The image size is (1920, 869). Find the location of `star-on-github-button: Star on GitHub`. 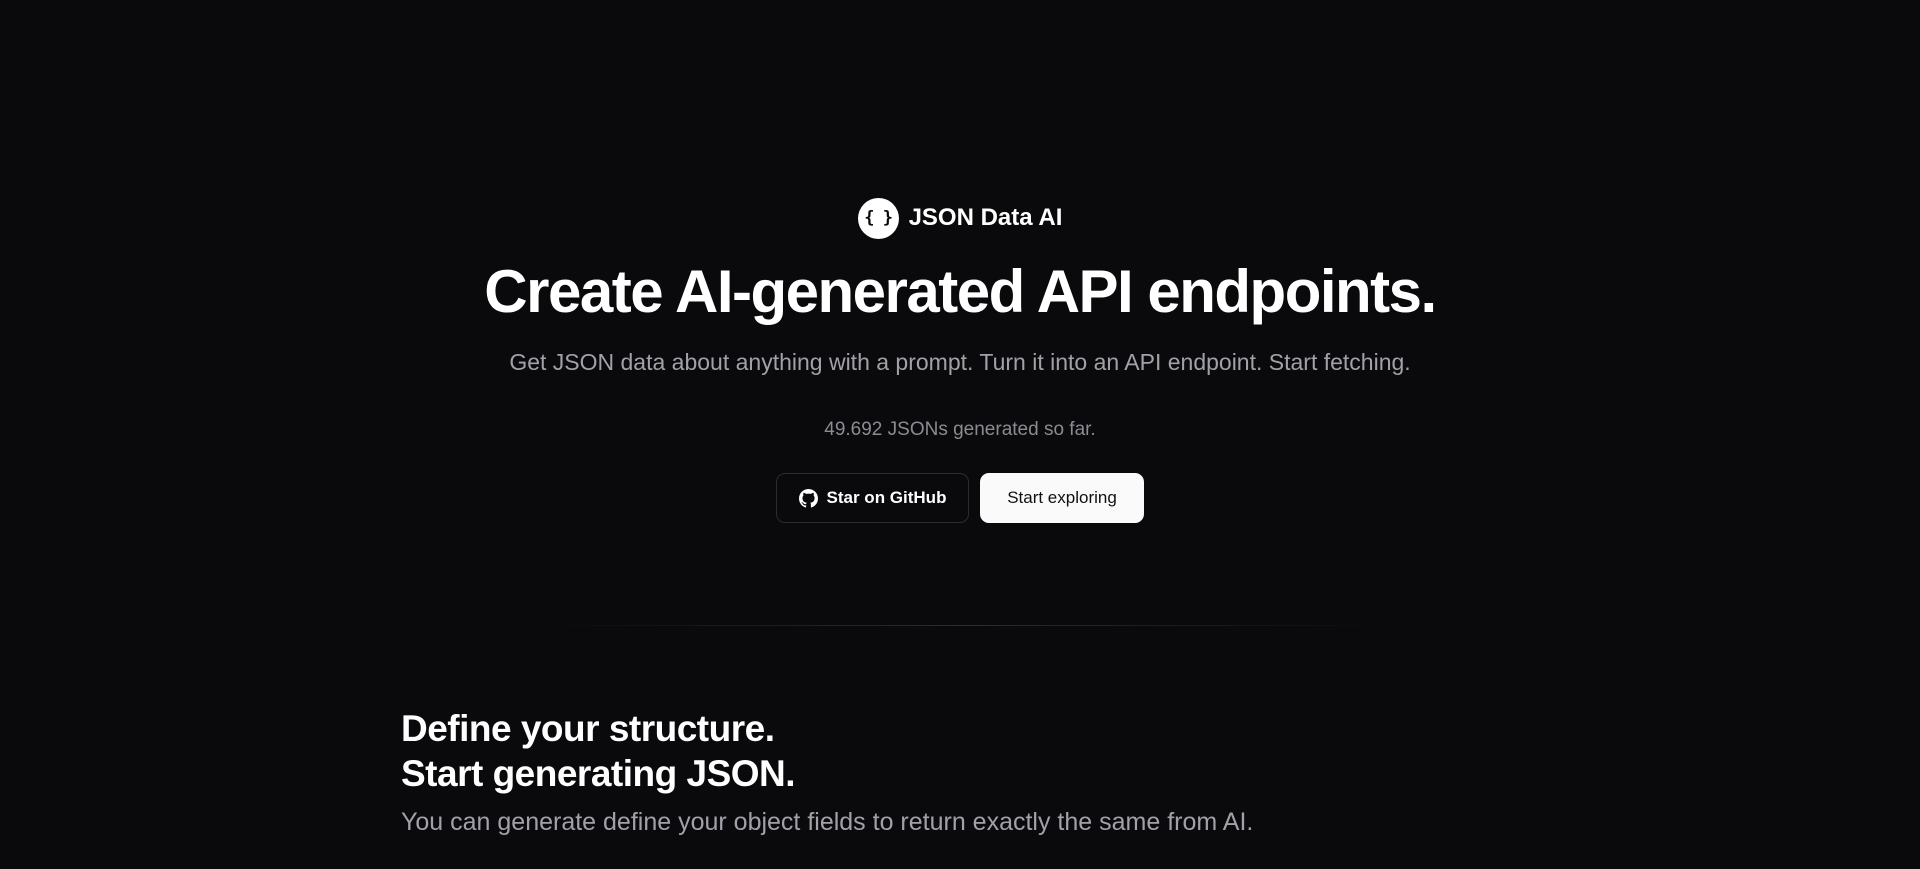

star-on-github-button: Star on GitHub is located at coordinates (872, 498).